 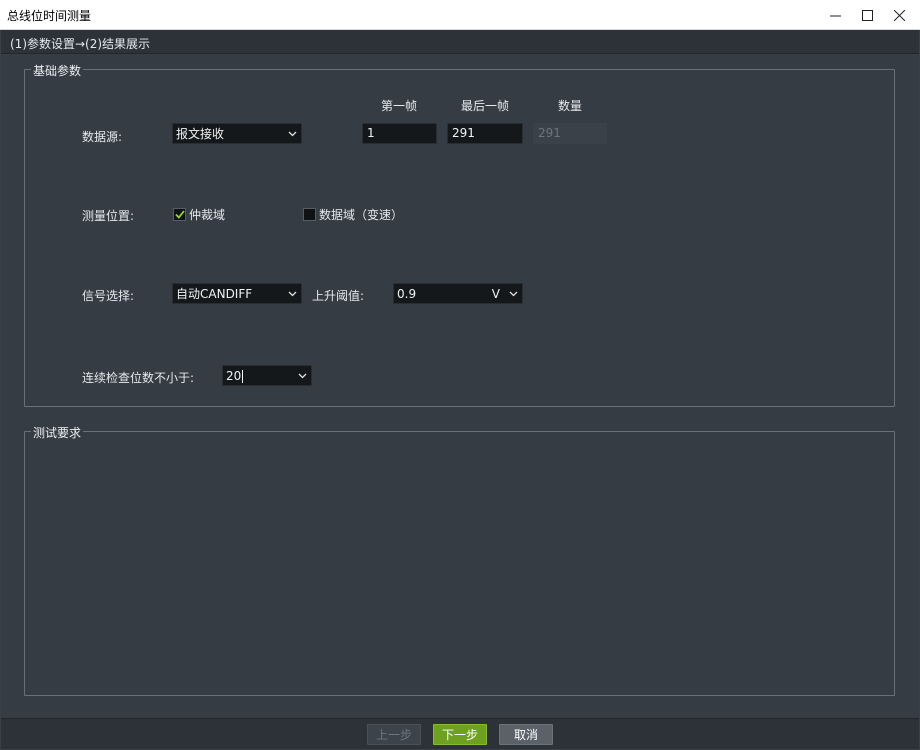 What do you see at coordinates (207, 215) in the screenshot?
I see `arbitration-label: 仲裁域` at bounding box center [207, 215].